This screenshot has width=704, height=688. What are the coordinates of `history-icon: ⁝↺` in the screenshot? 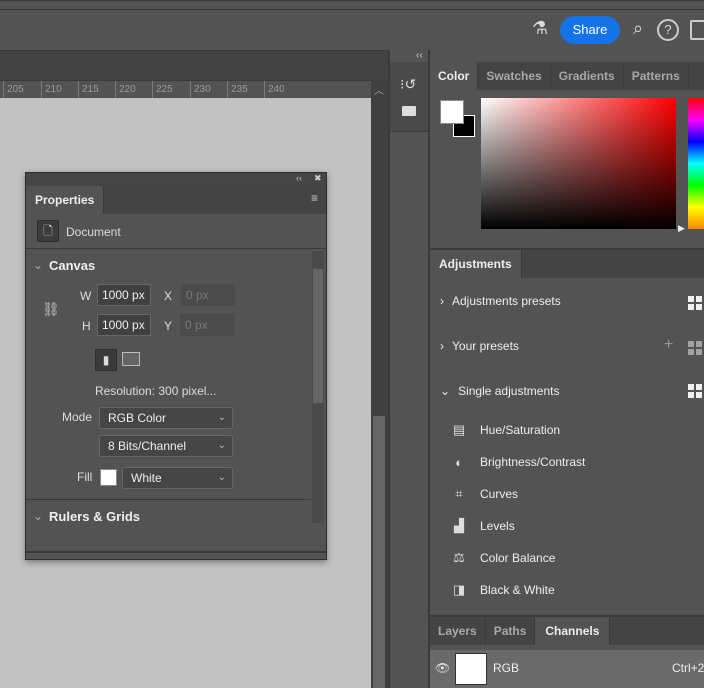 It's located at (408, 84).